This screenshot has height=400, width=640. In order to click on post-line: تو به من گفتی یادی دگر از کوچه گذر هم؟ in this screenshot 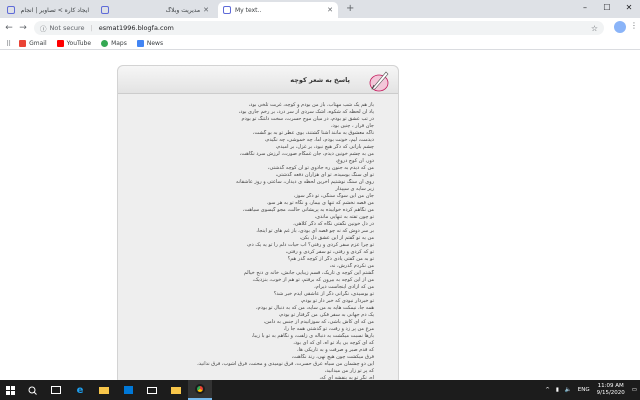, I will do `click(330, 259)`.